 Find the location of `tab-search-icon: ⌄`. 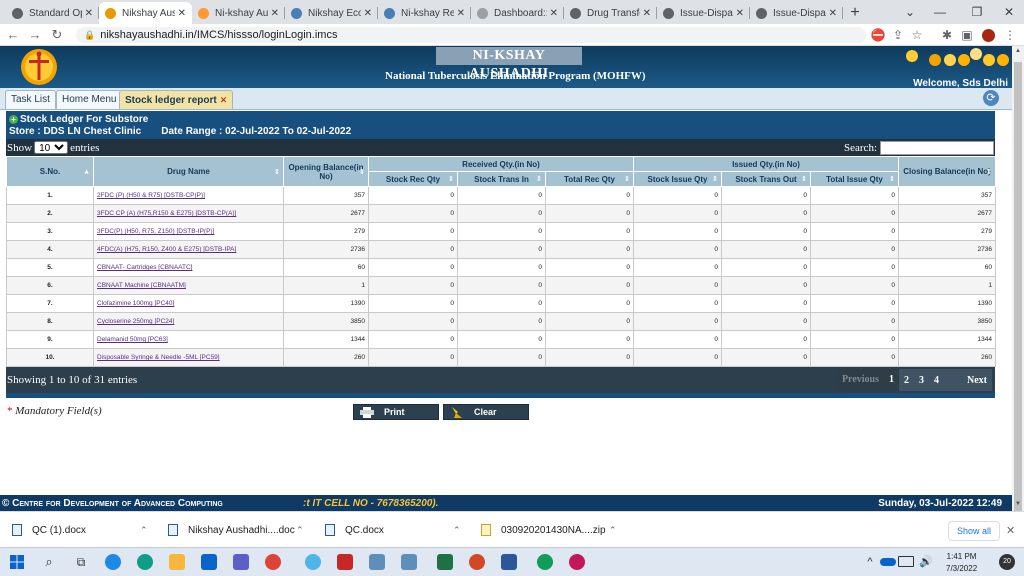

tab-search-icon: ⌄ is located at coordinates (910, 12).